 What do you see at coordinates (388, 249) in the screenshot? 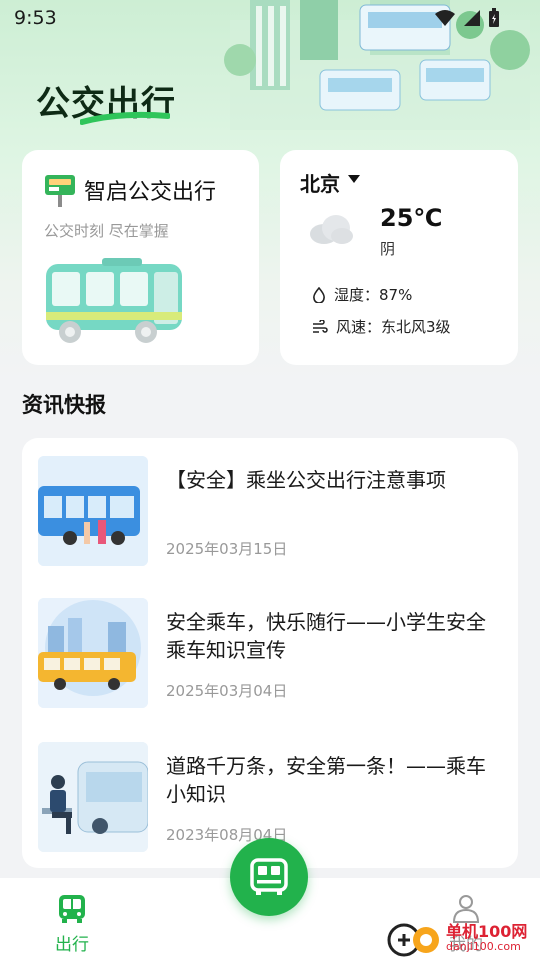
I see `weather-condition: 阴` at bounding box center [388, 249].